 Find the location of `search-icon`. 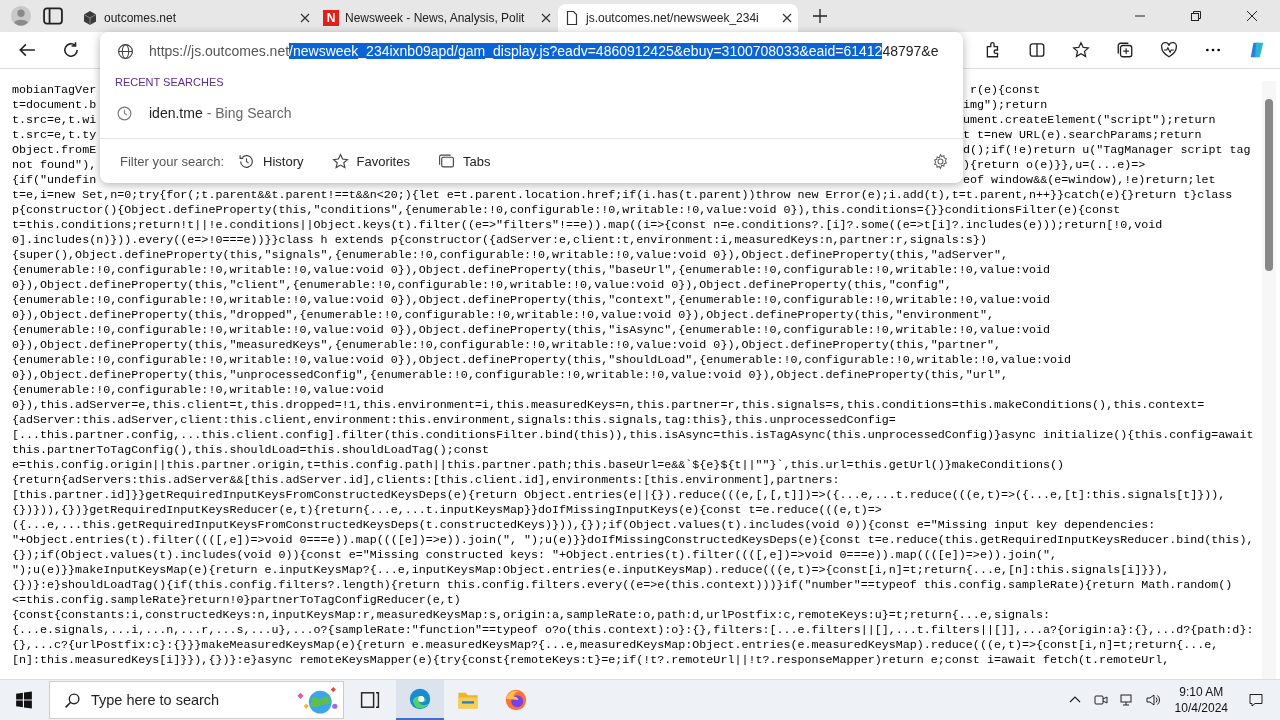

search-icon is located at coordinates (72, 700).